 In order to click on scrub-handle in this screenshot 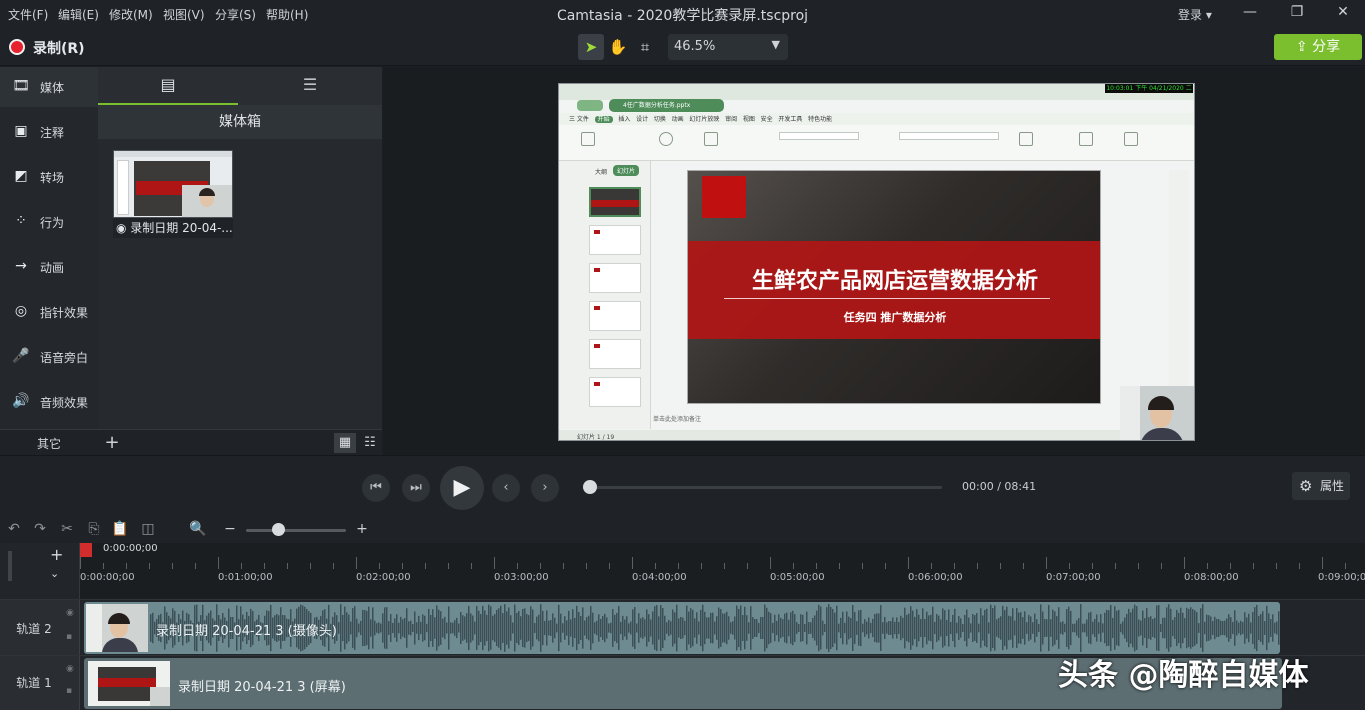, I will do `click(590, 487)`.